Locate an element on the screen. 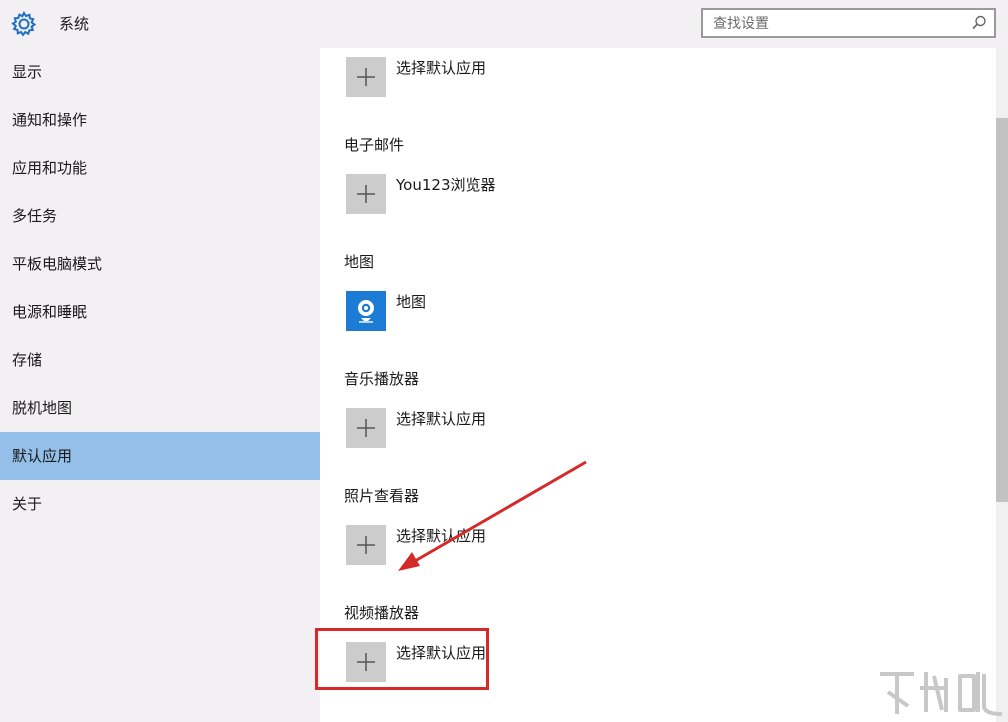 This screenshot has width=1008, height=722. music-app-picker: 选择默认应用 is located at coordinates (496, 428).